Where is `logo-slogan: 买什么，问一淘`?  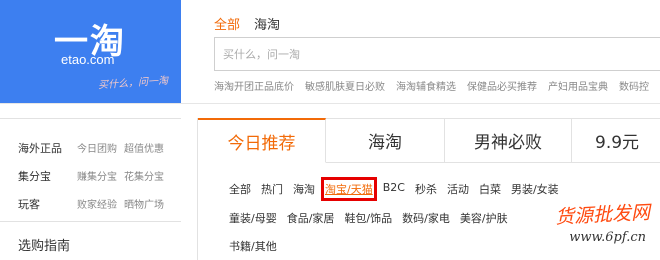
logo-slogan: 买什么，问一淘 is located at coordinates (133, 83).